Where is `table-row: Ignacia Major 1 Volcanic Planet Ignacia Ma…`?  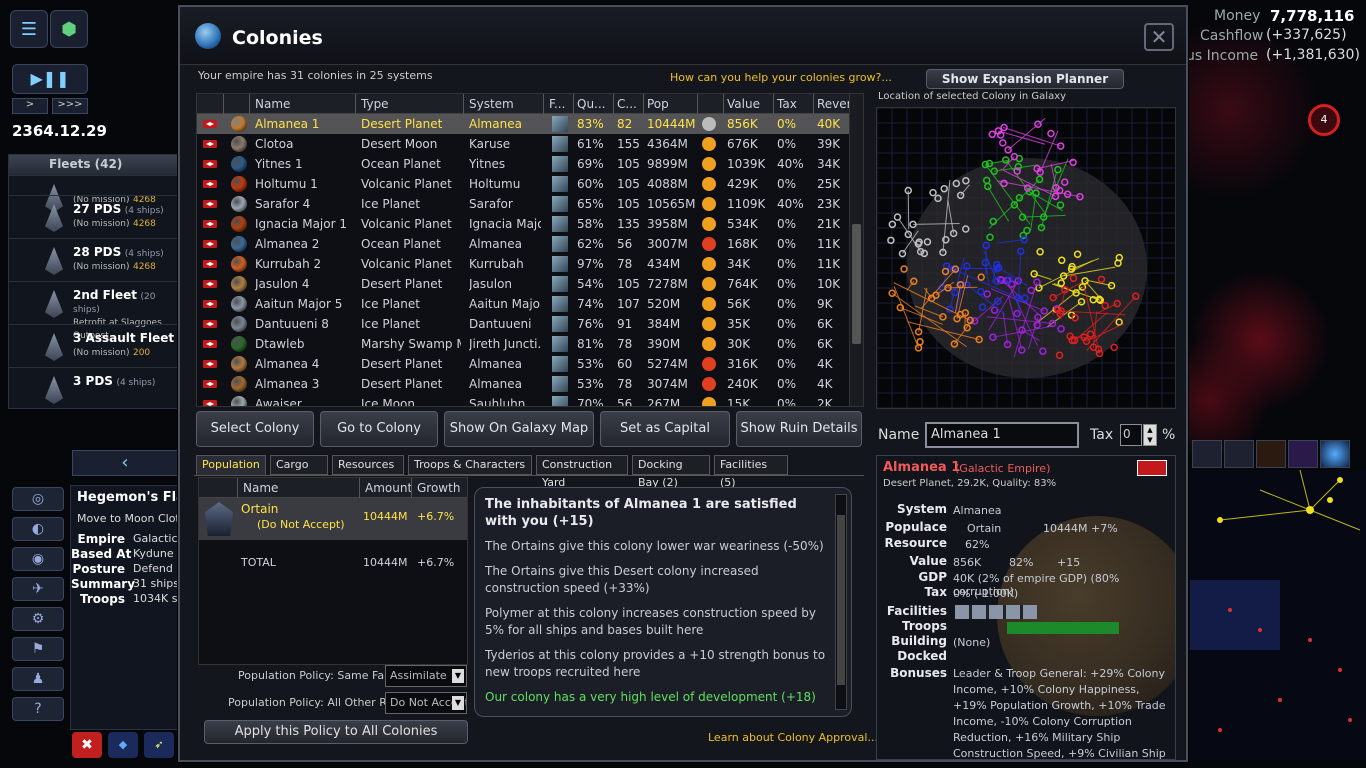
table-row: Ignacia Major 1 Volcanic Planet Ignacia Ma… is located at coordinates (530, 224).